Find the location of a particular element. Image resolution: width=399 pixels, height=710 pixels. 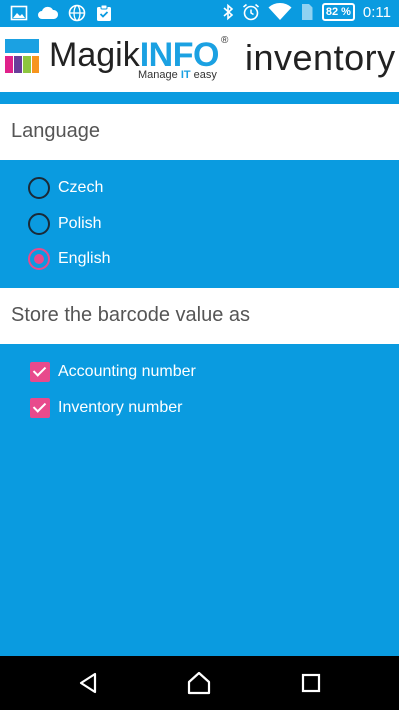

radio-option-polish: Polish is located at coordinates (65, 224).